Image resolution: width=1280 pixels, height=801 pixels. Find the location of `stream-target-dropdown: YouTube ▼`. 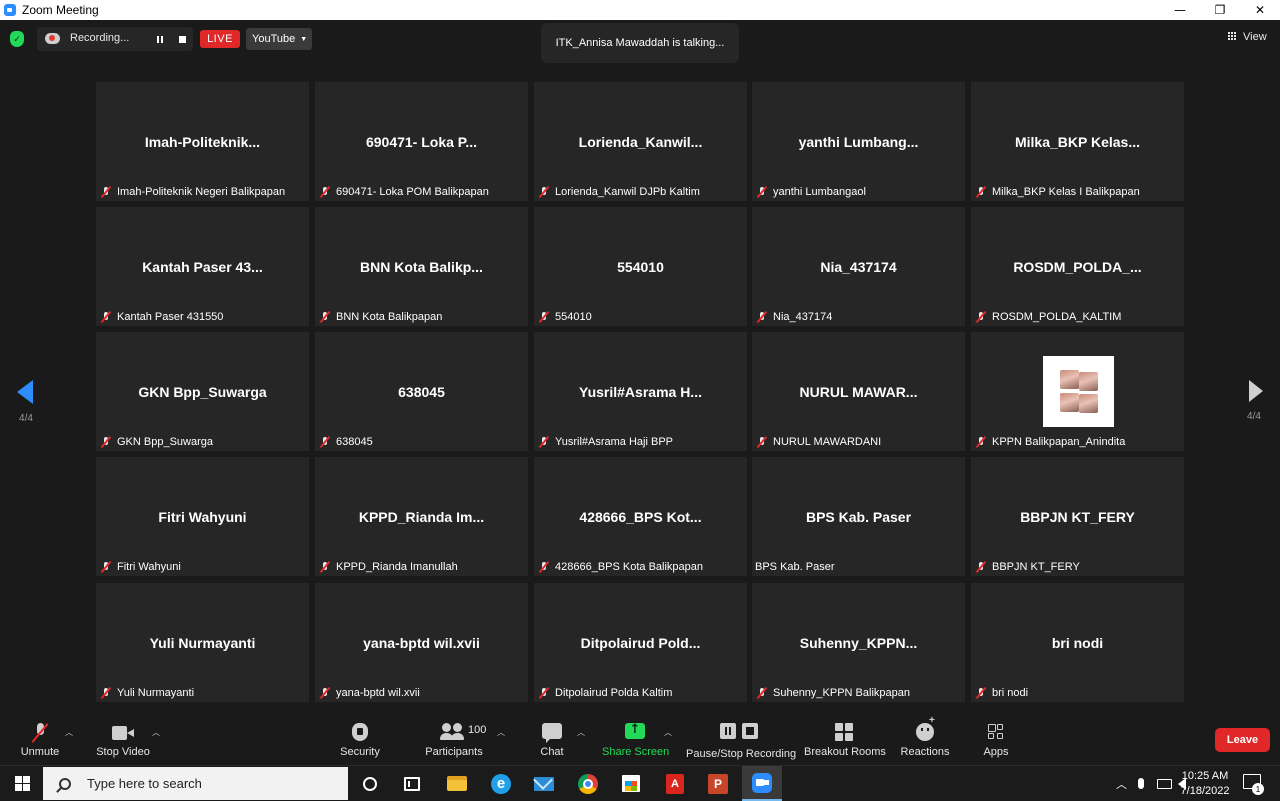

stream-target-dropdown: YouTube ▼ is located at coordinates (279, 39).